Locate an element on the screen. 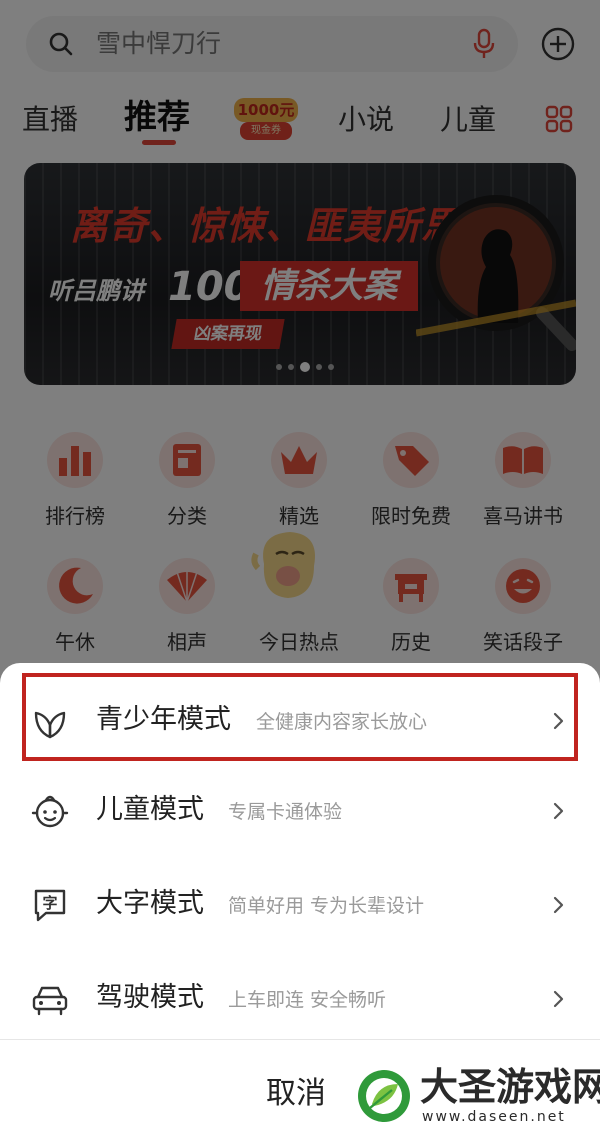 The height and width of the screenshot is (1130, 600). mode-title: 大字模式 is located at coordinates (150, 903).